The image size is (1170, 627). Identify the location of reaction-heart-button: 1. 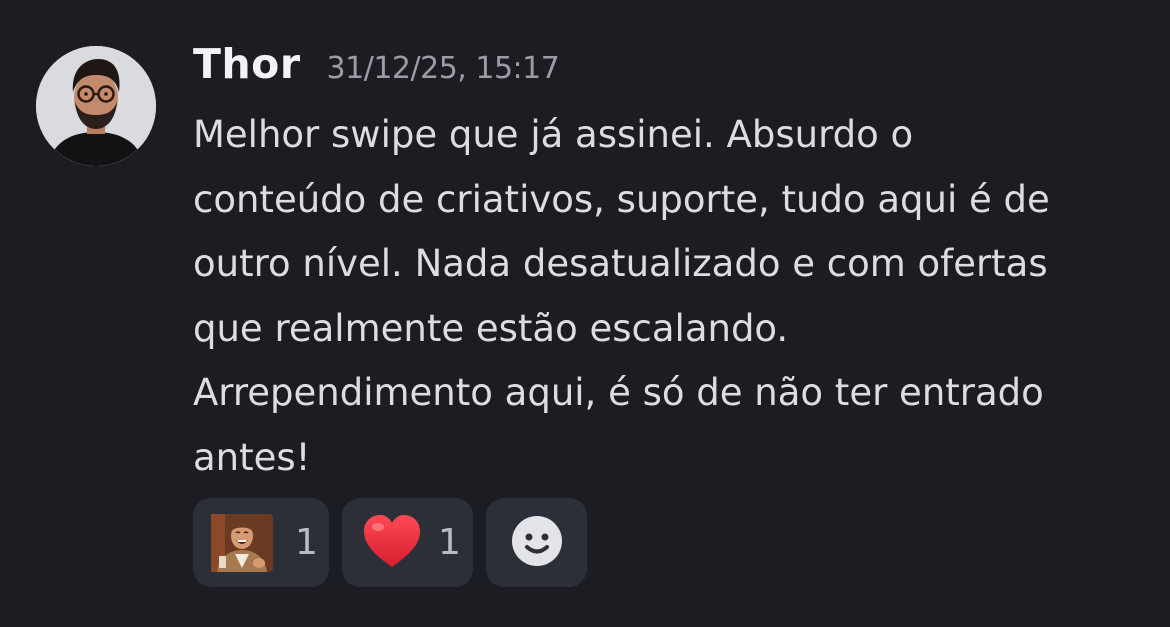
(407, 542).